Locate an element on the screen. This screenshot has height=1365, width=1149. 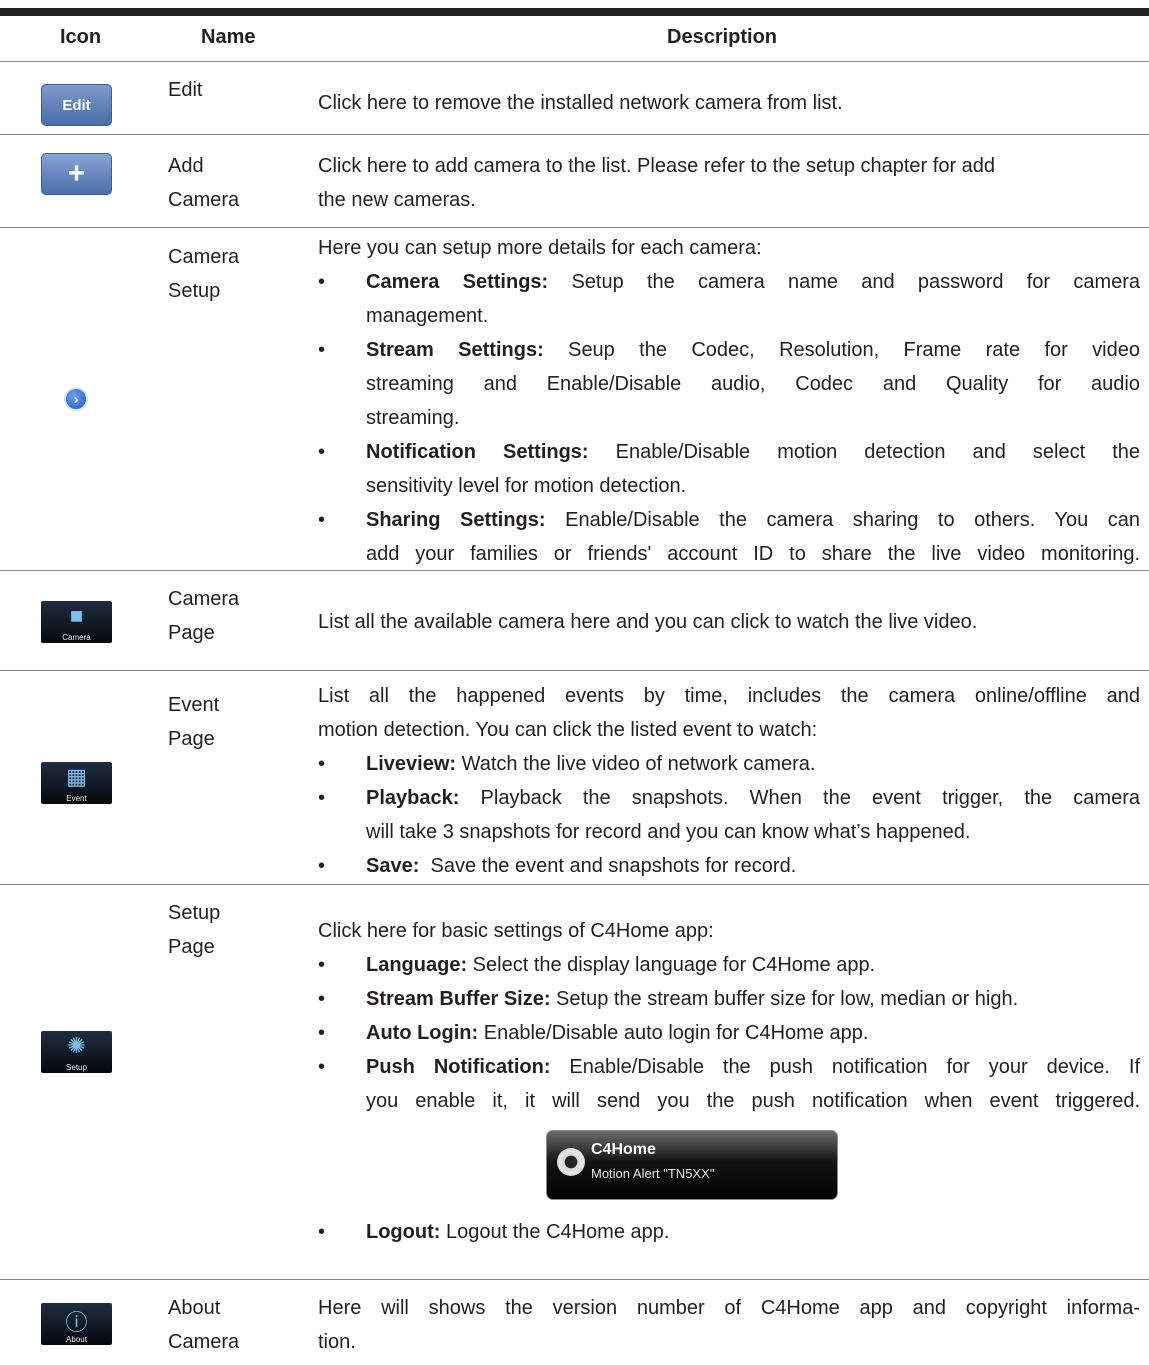
about-tab-icon: ⓘ About is located at coordinates (76, 1324).